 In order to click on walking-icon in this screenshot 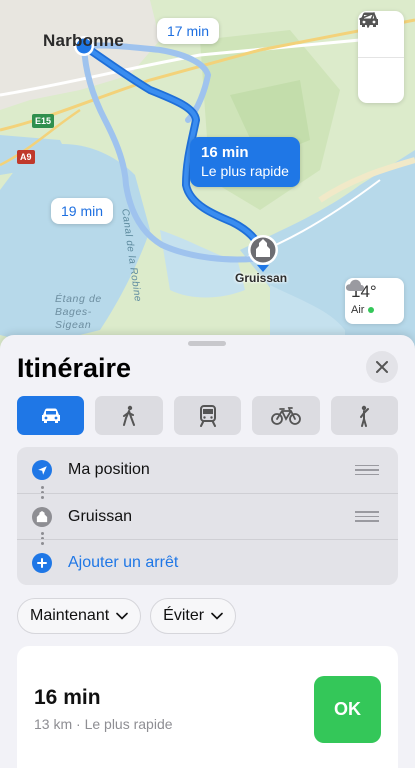, I will do `click(129, 415)`.